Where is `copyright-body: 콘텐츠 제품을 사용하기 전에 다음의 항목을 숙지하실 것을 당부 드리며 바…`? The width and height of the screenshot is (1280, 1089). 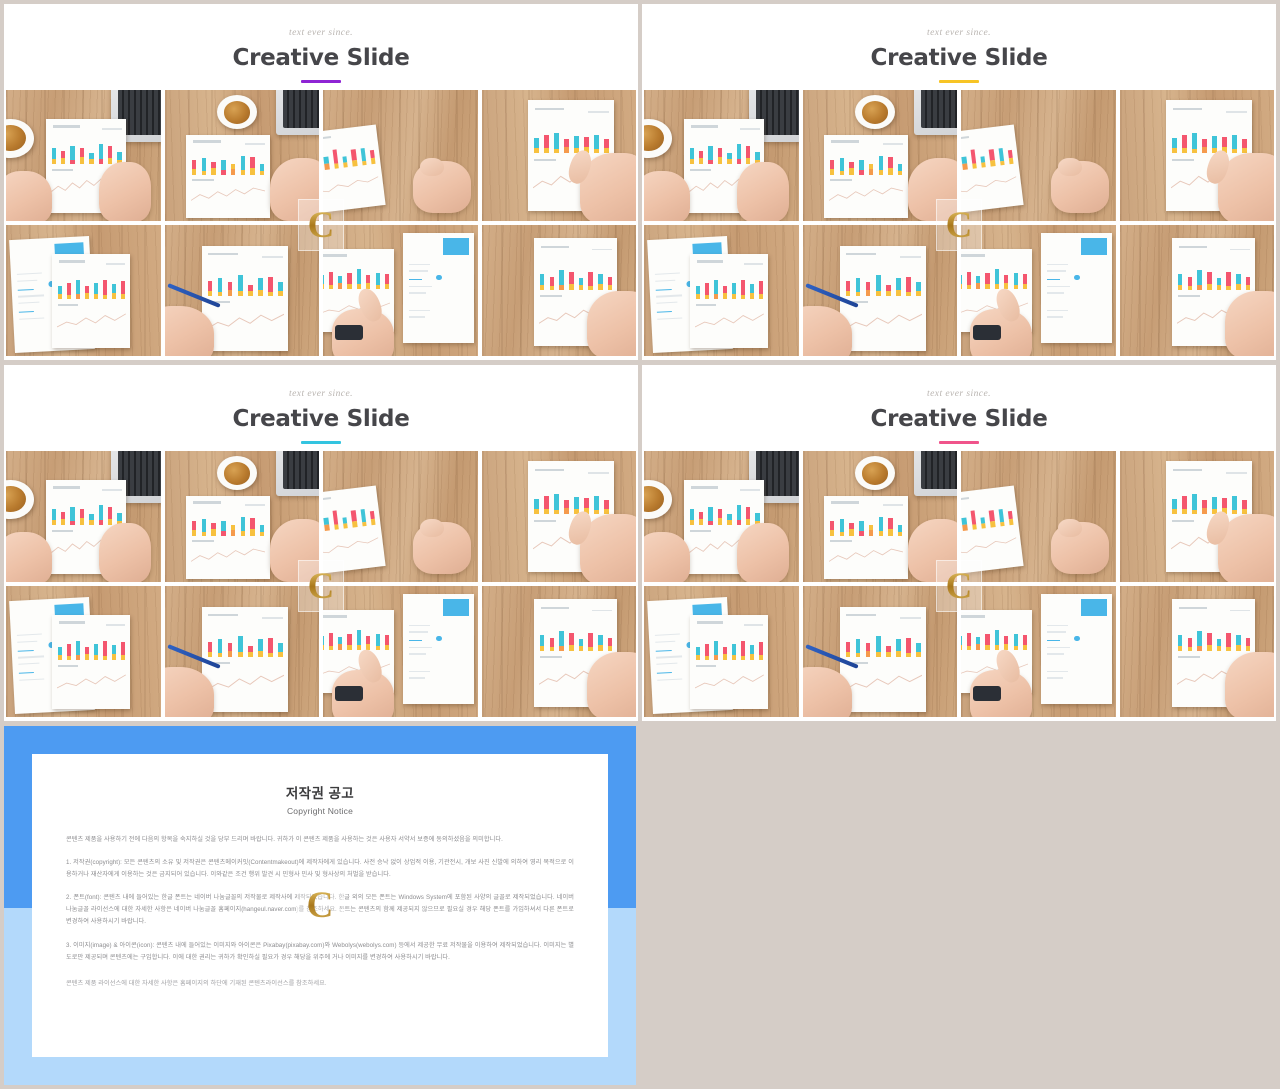 copyright-body: 콘텐츠 제품을 사용하기 전에 다음의 항목을 숙지하실 것을 당부 드리며 바… is located at coordinates (320, 912).